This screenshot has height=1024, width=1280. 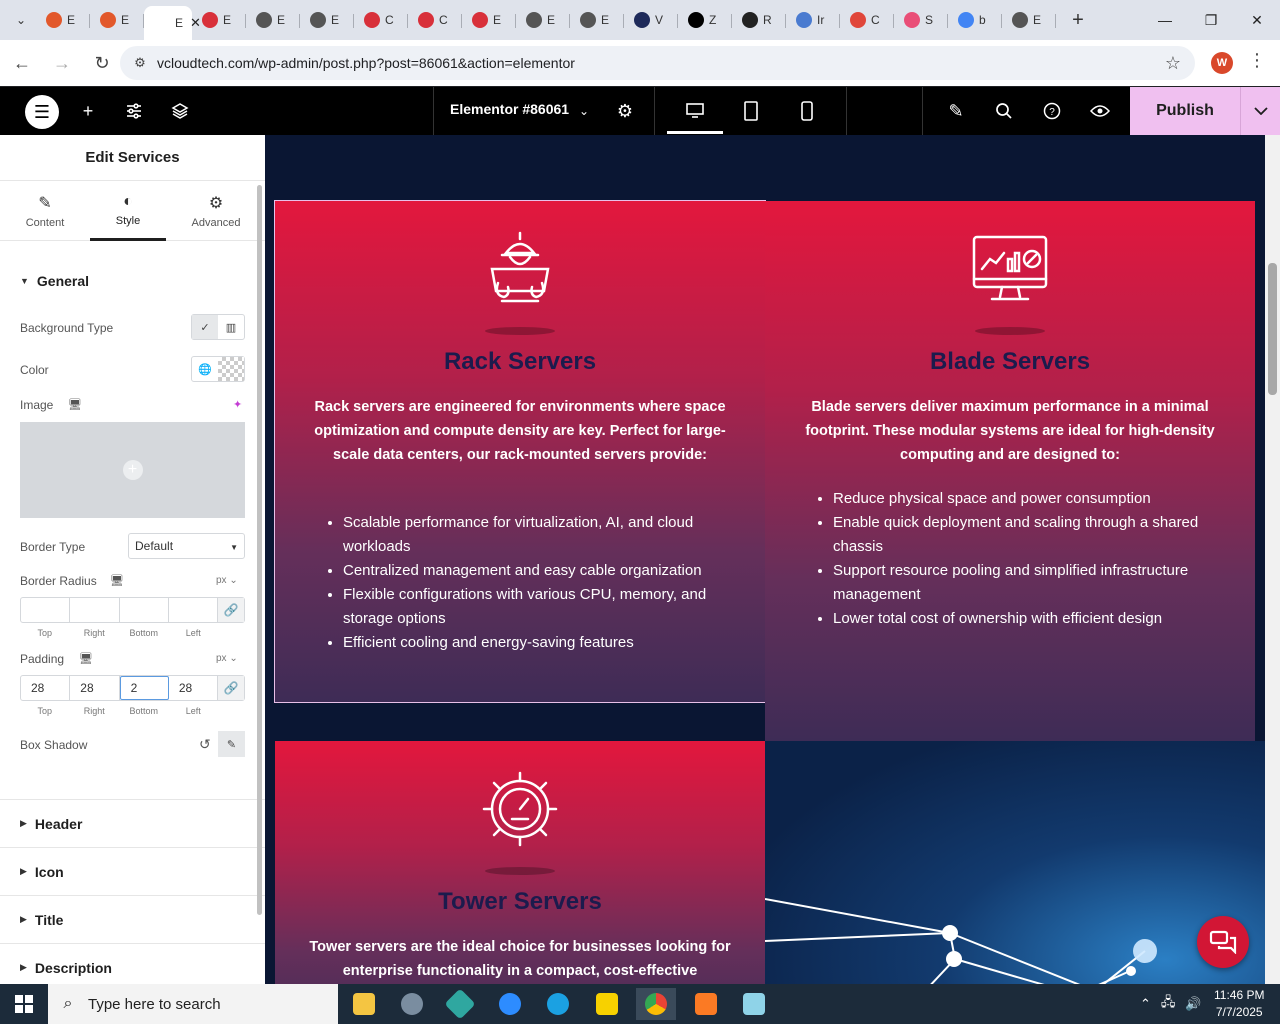 What do you see at coordinates (88, 111) in the screenshot?
I see `add-element-icon: +` at bounding box center [88, 111].